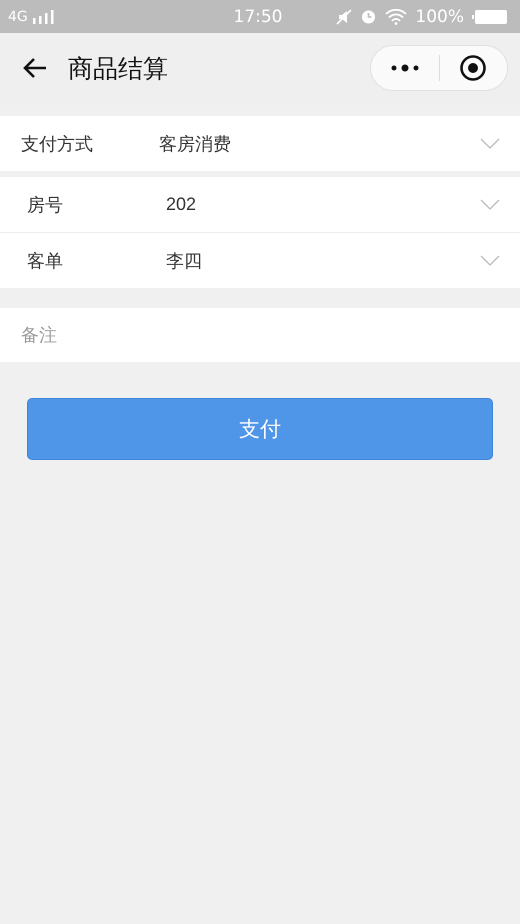 The height and width of the screenshot is (924, 520). Describe the element at coordinates (344, 16) in the screenshot. I see `mute-icon` at that location.